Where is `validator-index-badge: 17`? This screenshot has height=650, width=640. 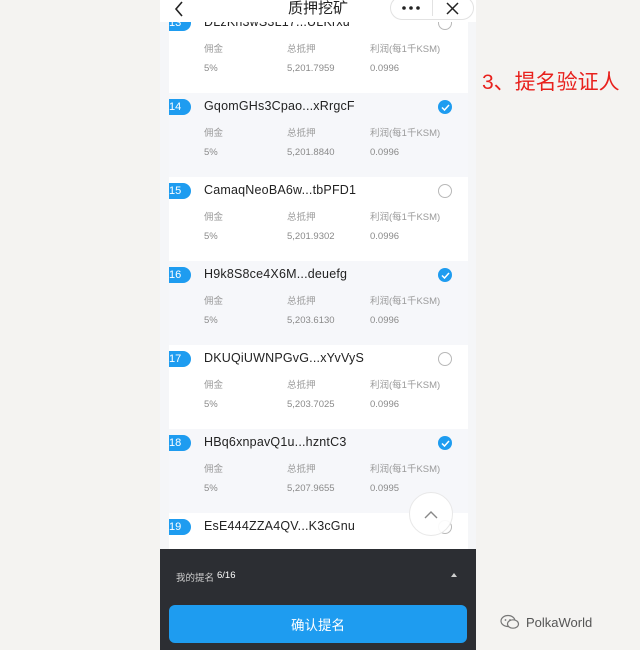
validator-index-badge: 17 is located at coordinates (180, 359).